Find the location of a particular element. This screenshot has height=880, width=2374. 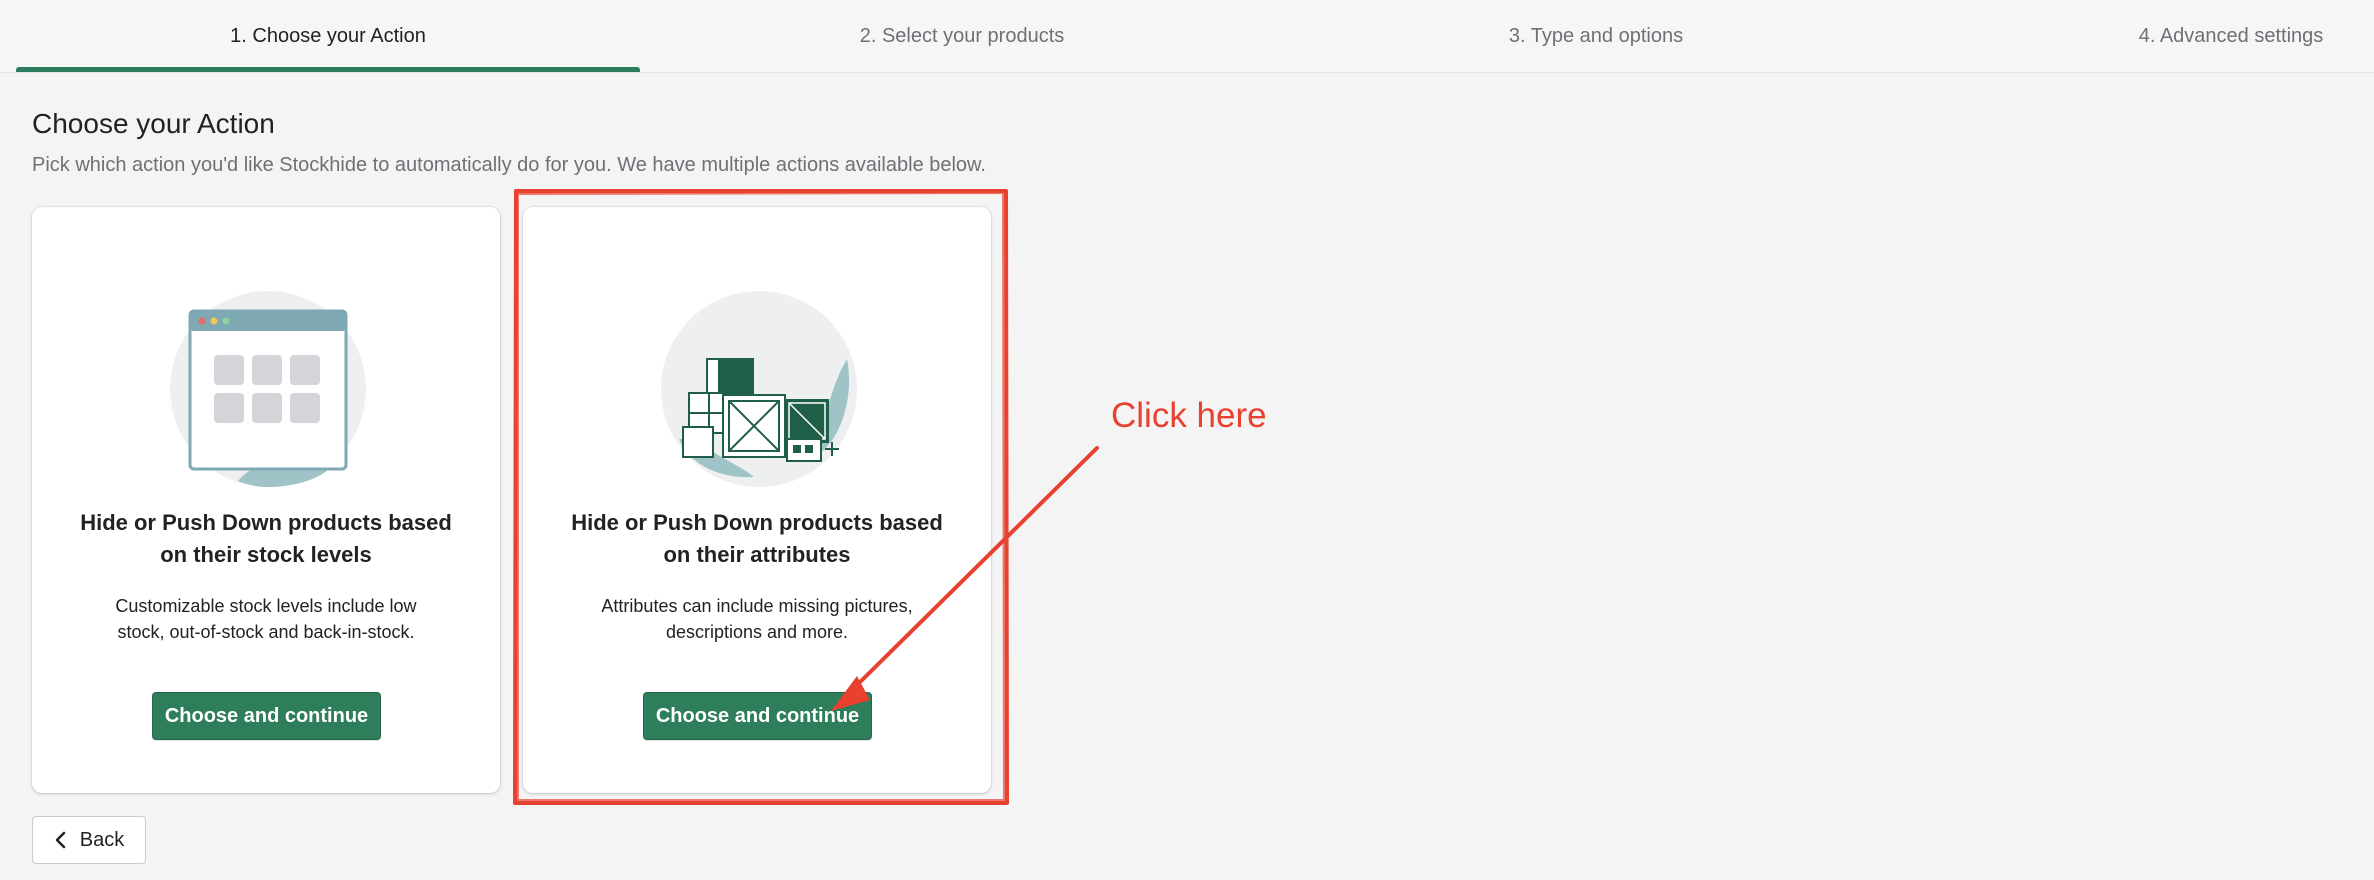

tab-advanced-settings: 4. Advanced settings is located at coordinates (2195, 36).